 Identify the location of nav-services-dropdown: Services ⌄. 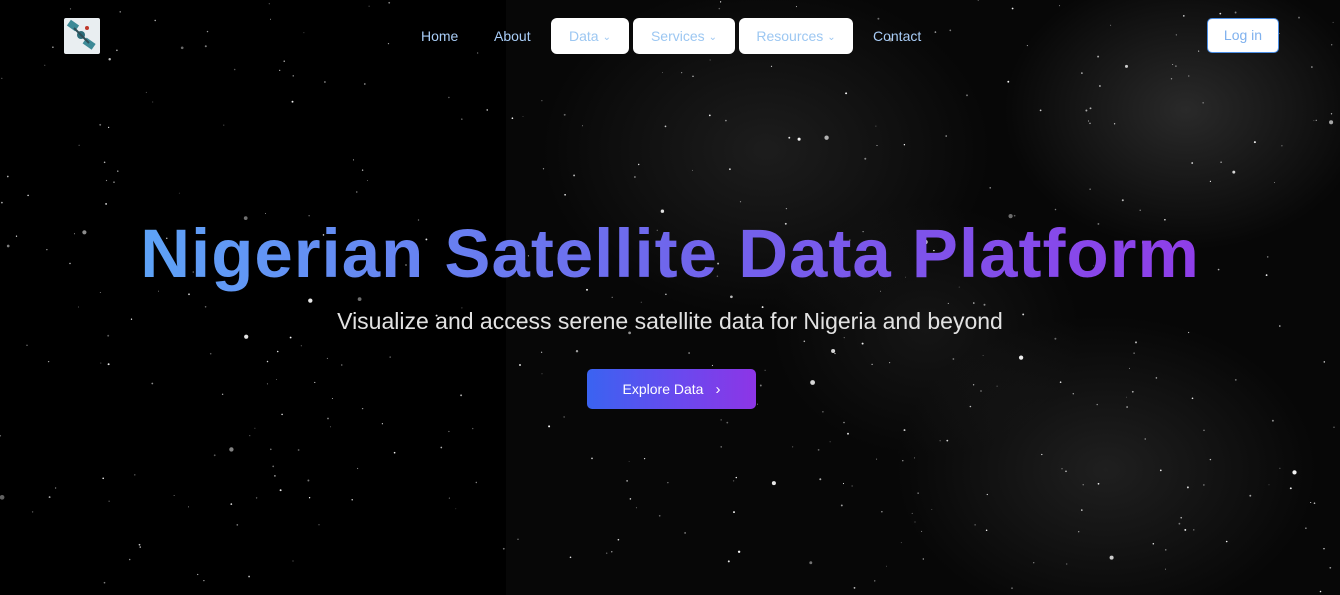
(684, 36).